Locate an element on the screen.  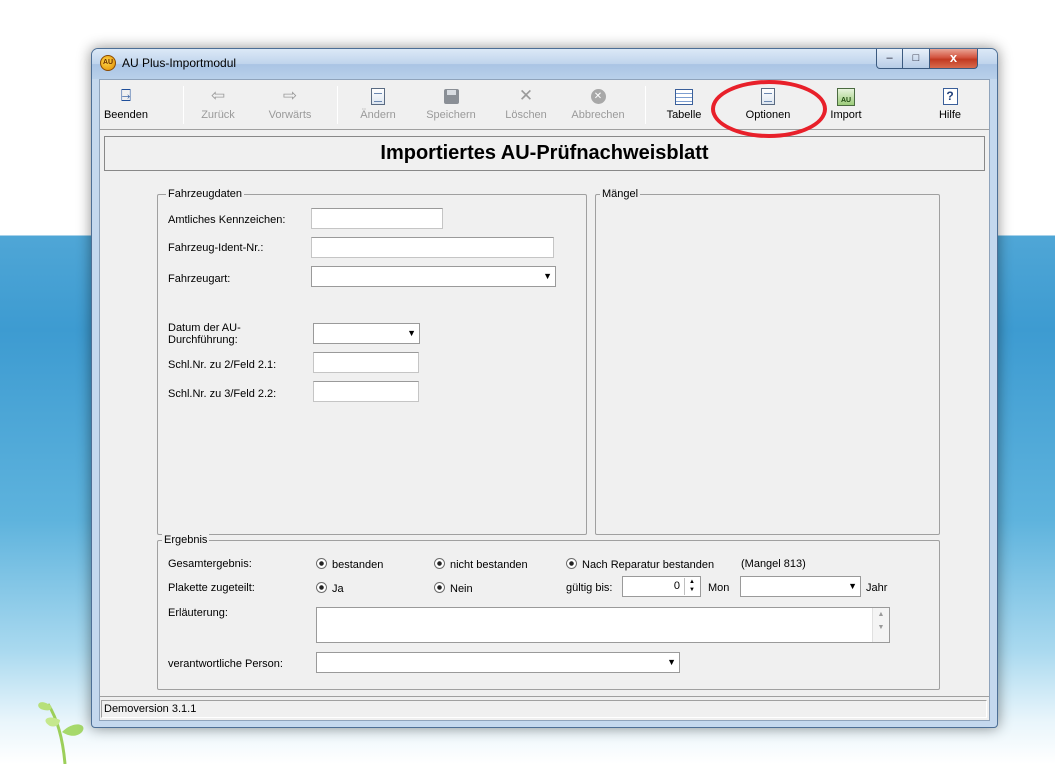
status-bar: Demoversion 3.1.1 is located at coordinates (544, 708).